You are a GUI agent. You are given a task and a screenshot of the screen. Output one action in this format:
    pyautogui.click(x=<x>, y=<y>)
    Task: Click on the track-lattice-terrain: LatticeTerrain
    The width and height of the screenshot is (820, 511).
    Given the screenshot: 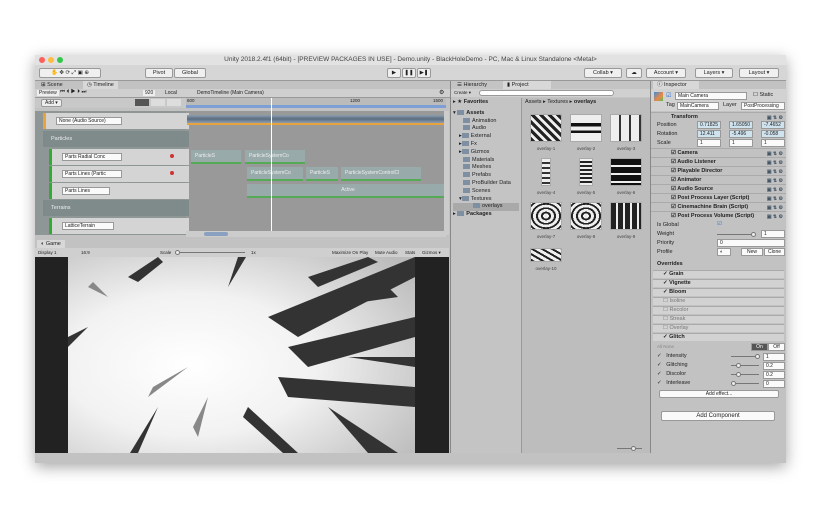 What is the action you would take?
    pyautogui.click(x=119, y=226)
    